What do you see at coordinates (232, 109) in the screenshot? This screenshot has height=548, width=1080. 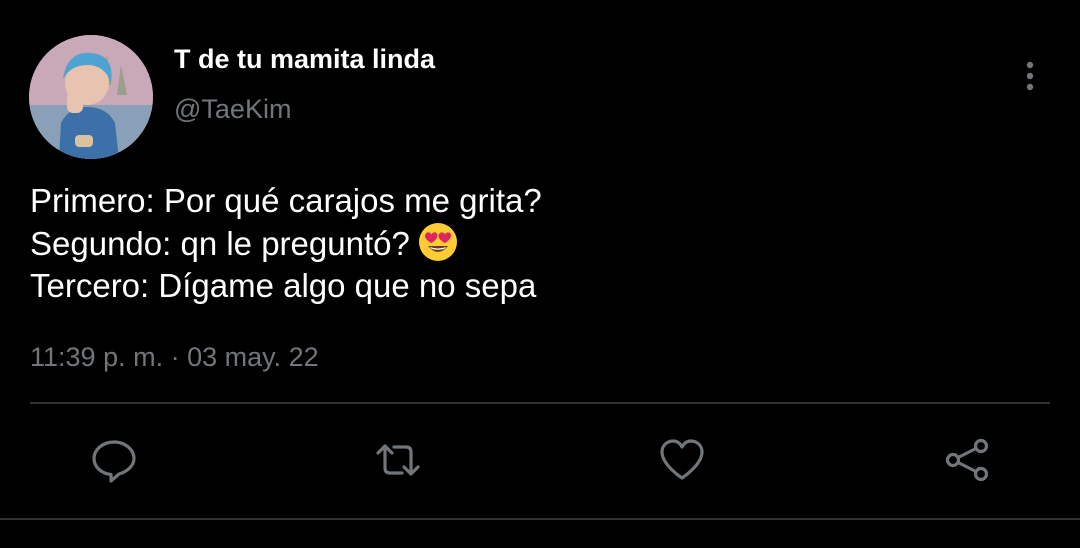 I see `user-handle: @TaeKim` at bounding box center [232, 109].